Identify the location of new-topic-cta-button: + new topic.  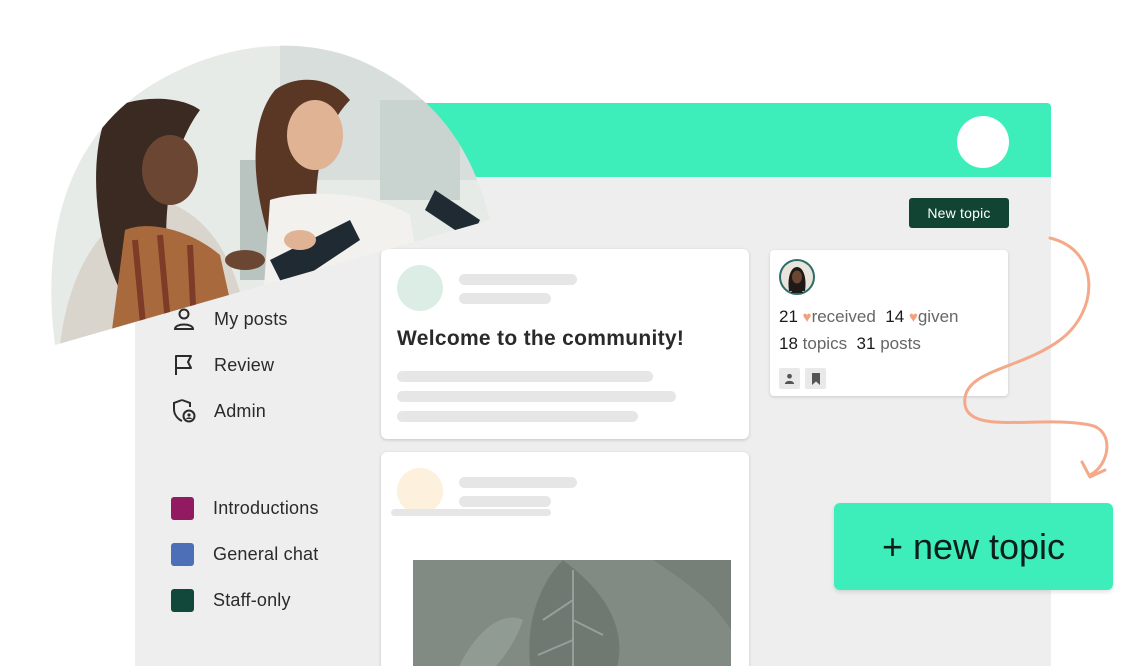
(973, 546).